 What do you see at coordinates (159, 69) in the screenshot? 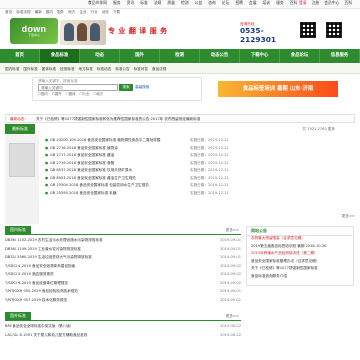
I see `sub-nav-item: 食品法规` at bounding box center [159, 69].